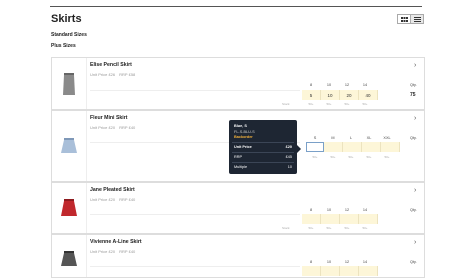 The width and height of the screenshot is (474, 278). I want to click on list-view-button, so click(416, 19).